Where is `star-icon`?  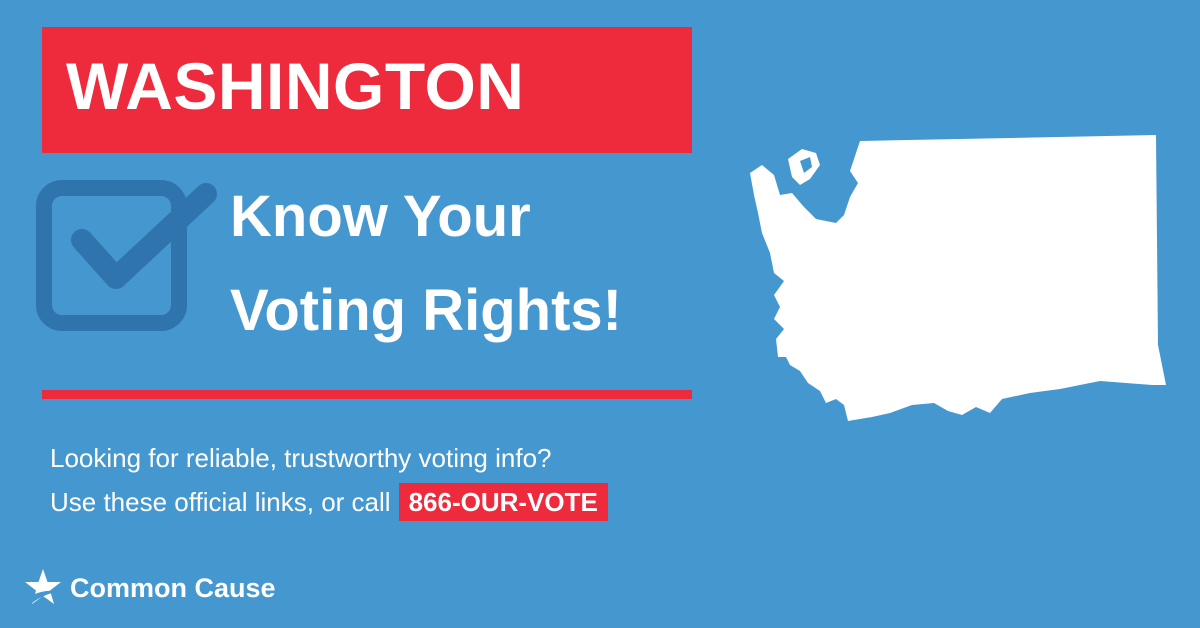 star-icon is located at coordinates (43, 586).